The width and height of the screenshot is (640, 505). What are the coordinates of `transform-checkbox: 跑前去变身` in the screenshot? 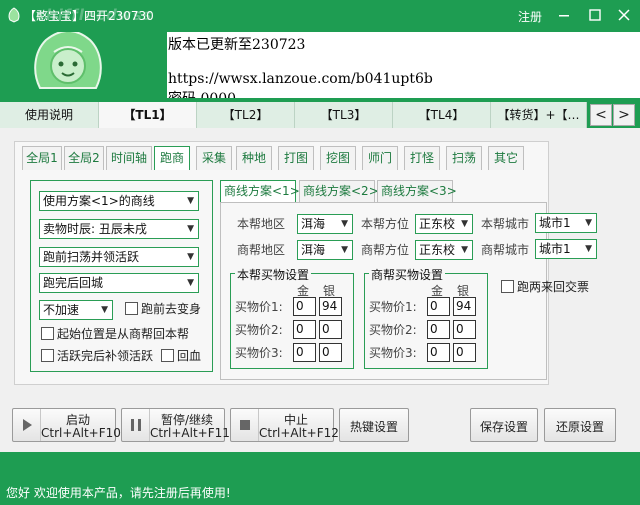 It's located at (163, 310).